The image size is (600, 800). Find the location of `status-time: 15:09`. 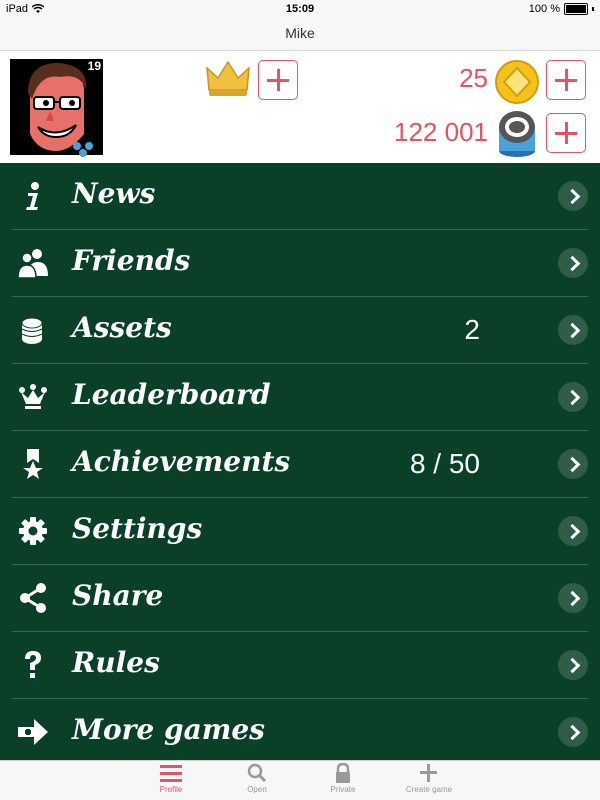

status-time: 15:09 is located at coordinates (300, 9).